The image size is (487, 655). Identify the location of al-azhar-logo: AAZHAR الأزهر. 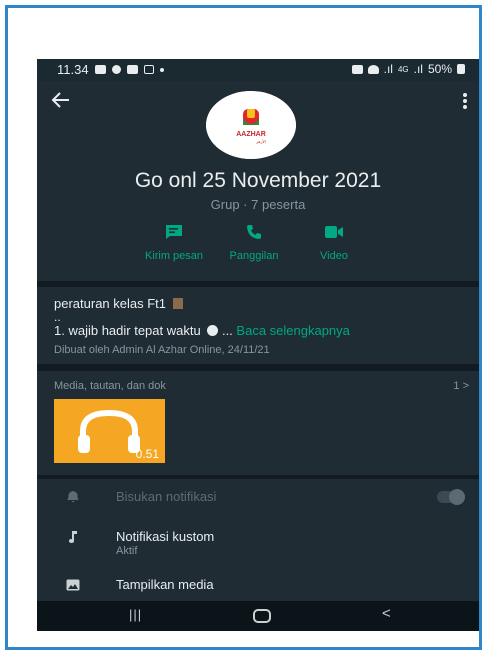
(251, 125).